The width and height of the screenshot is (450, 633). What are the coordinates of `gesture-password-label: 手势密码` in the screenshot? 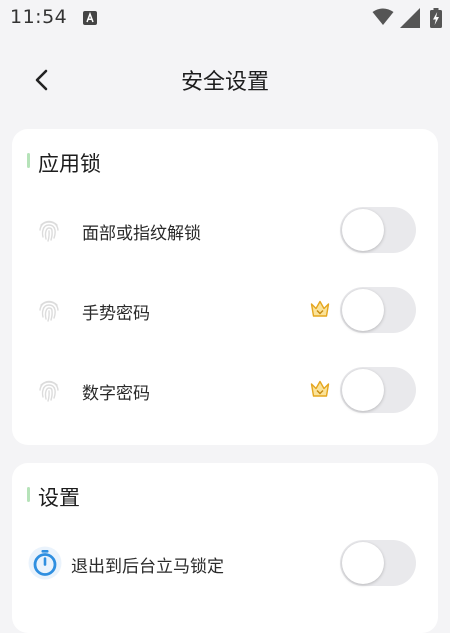 It's located at (116, 314).